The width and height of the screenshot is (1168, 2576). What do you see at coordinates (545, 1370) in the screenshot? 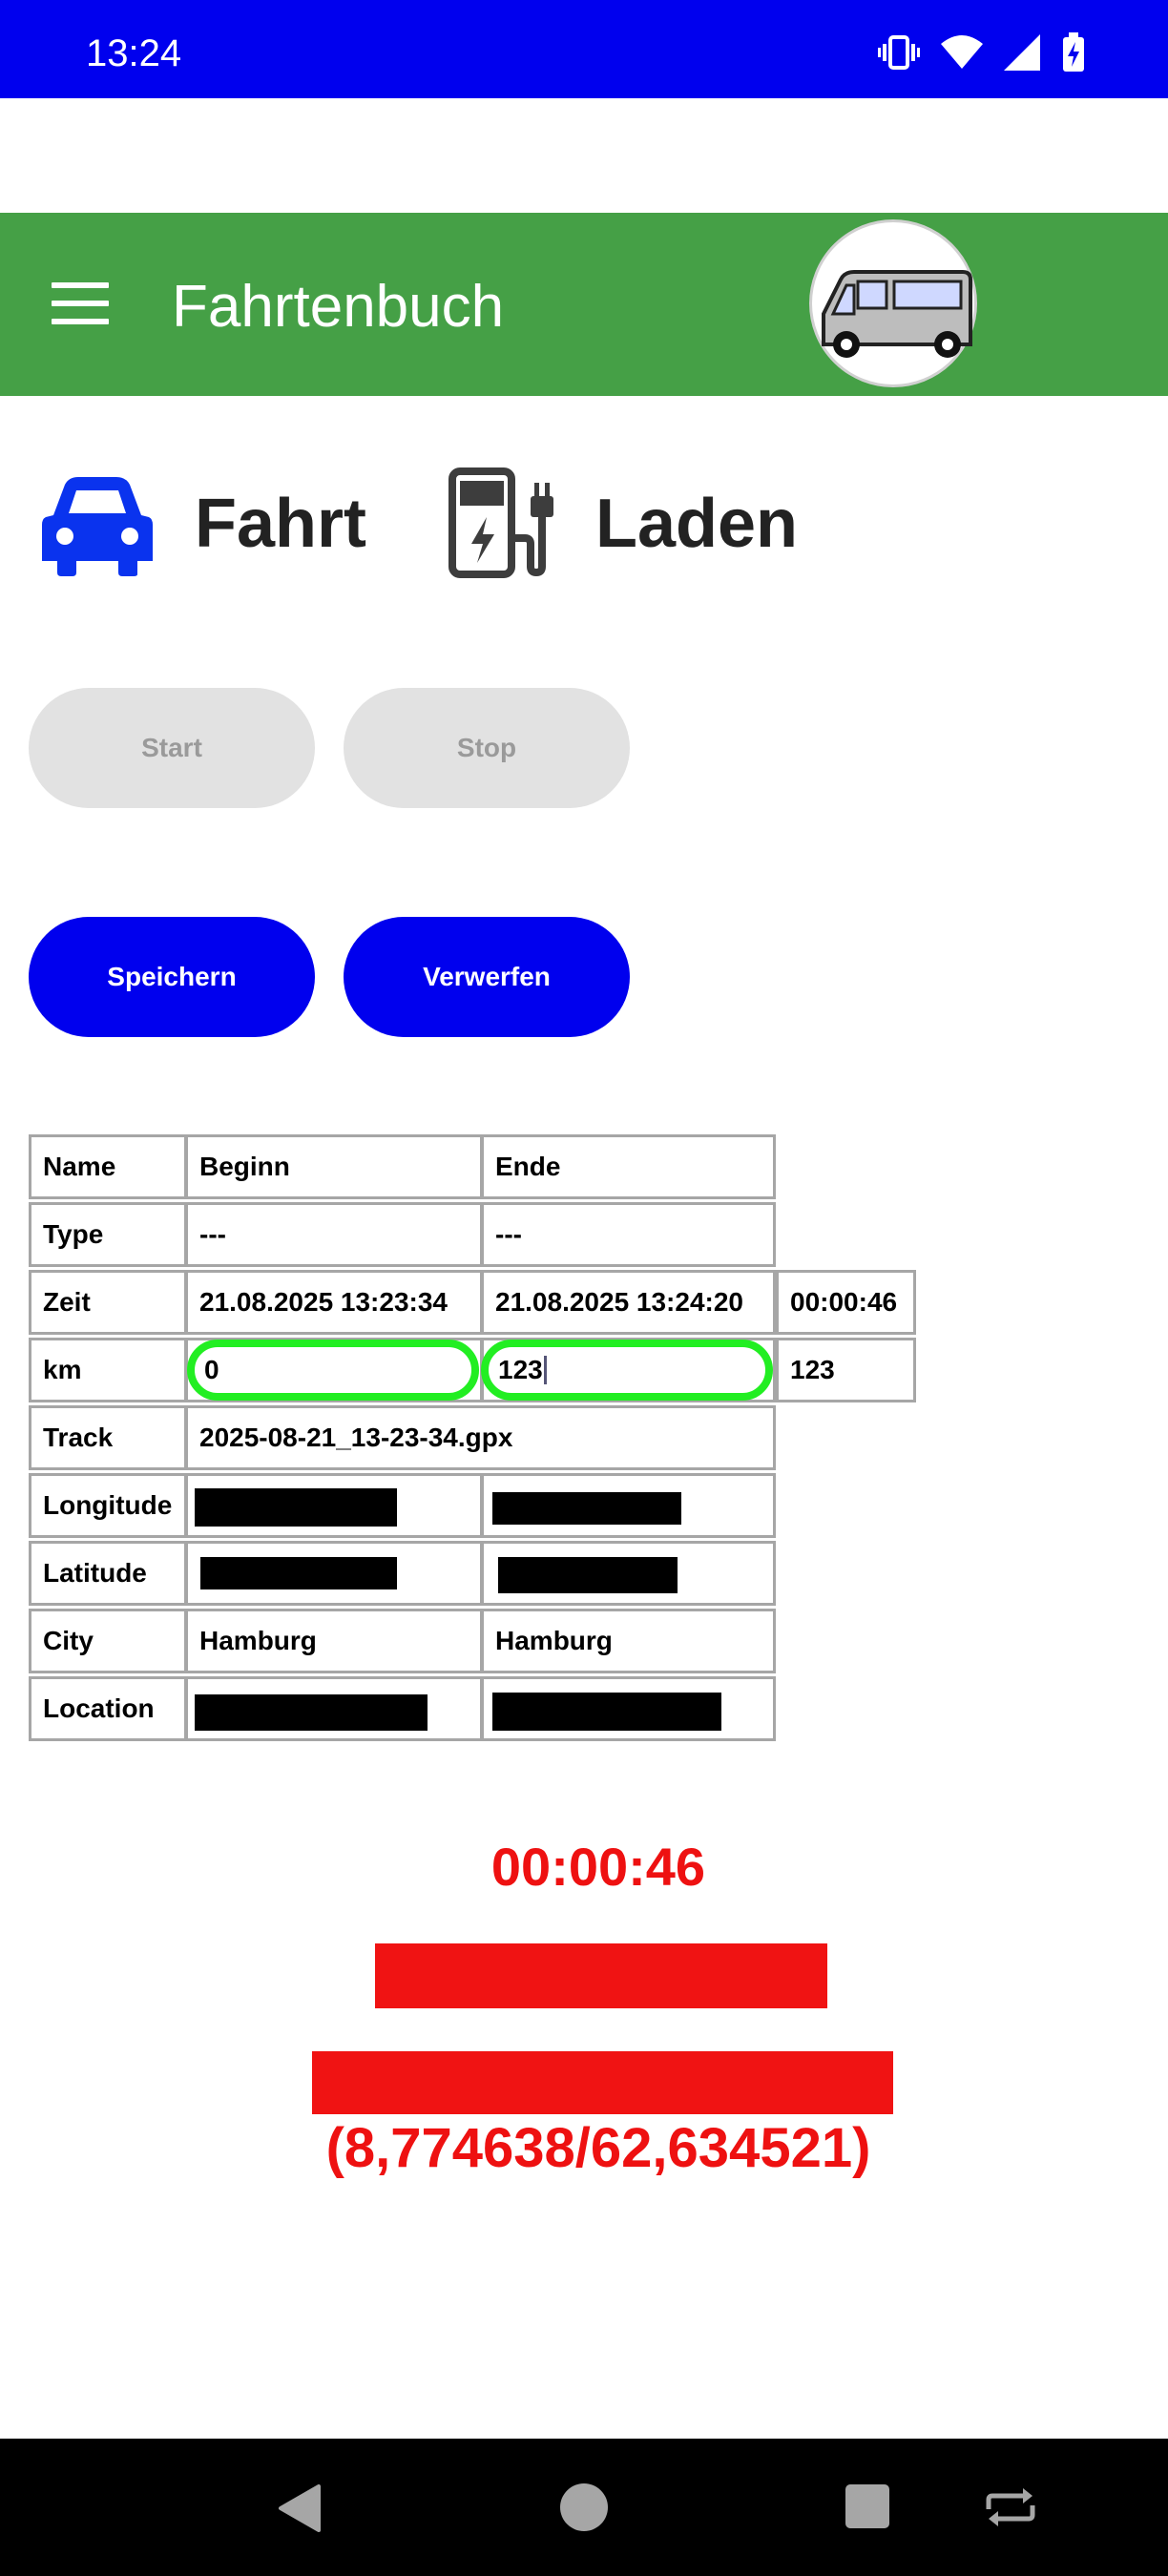
I see `text-cursor` at bounding box center [545, 1370].